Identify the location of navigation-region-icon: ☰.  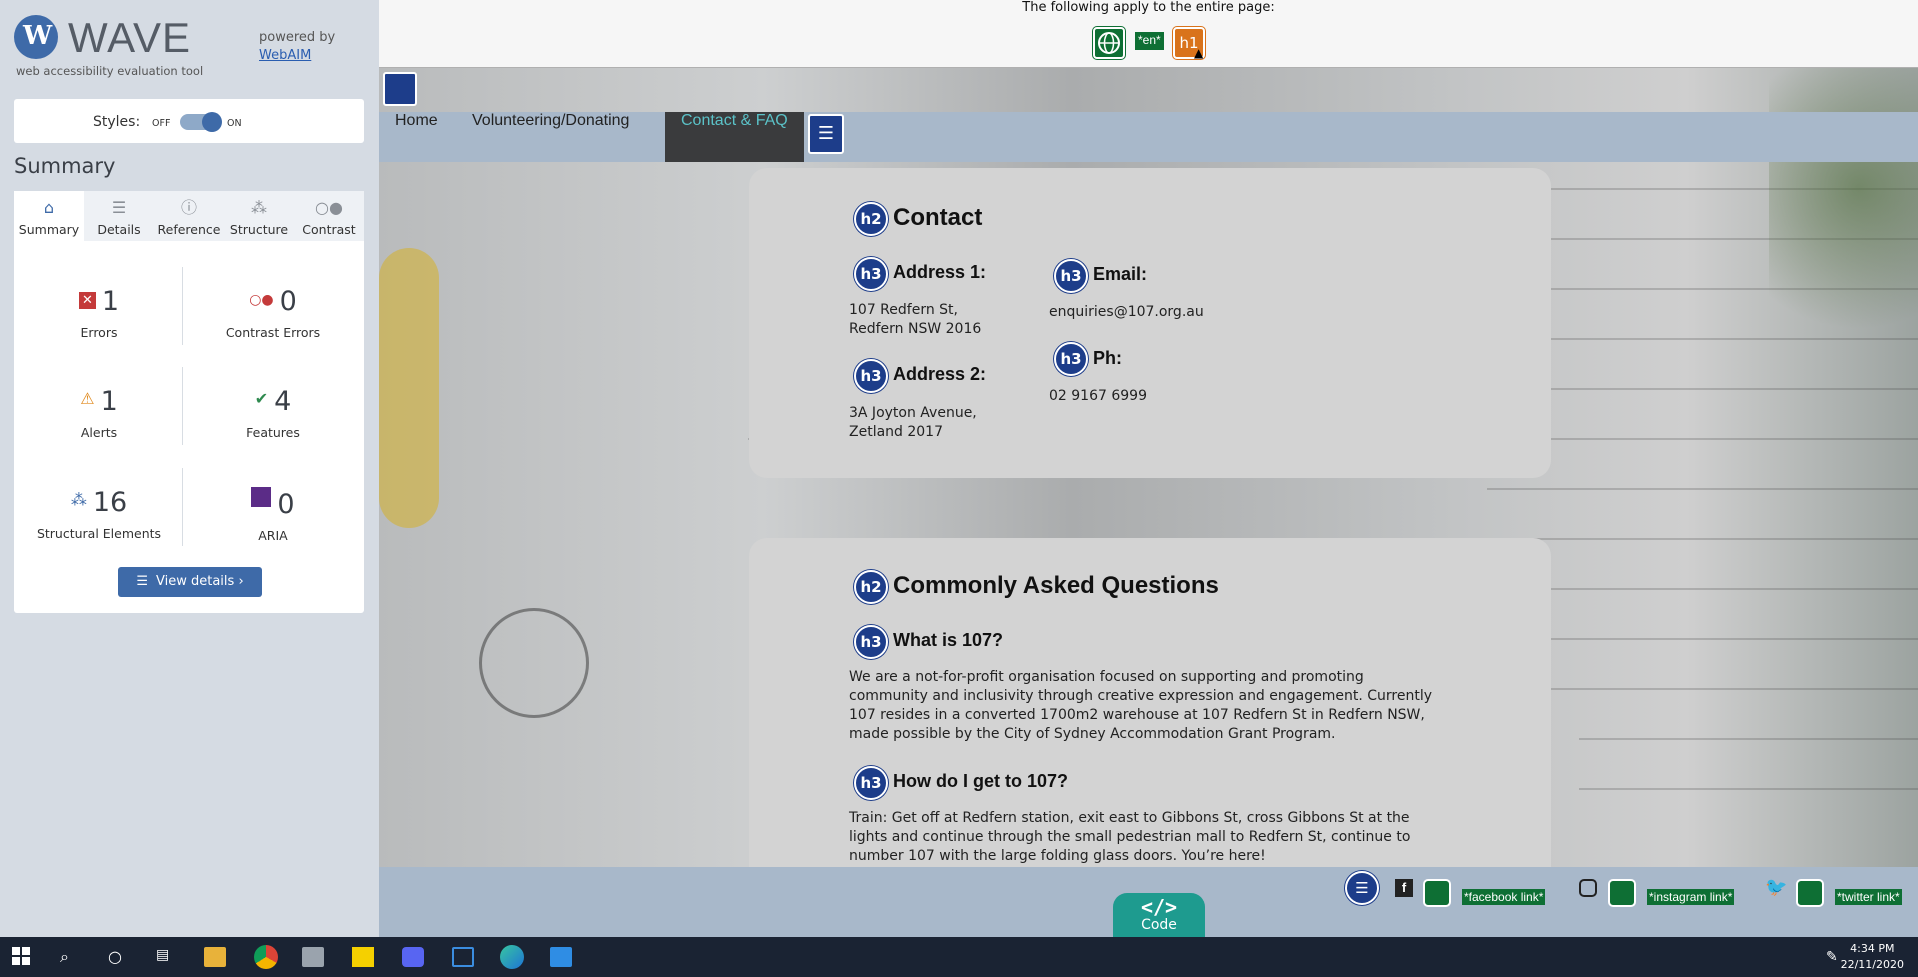
(826, 134).